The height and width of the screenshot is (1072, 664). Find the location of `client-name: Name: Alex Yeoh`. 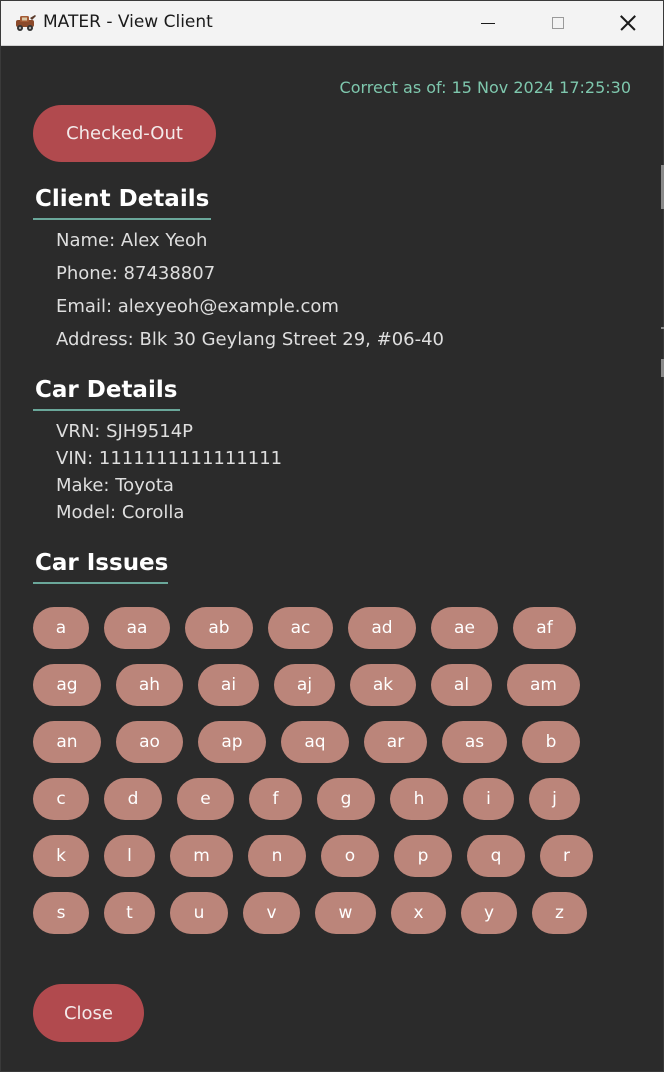

client-name: Name: Alex Yeoh is located at coordinates (132, 240).